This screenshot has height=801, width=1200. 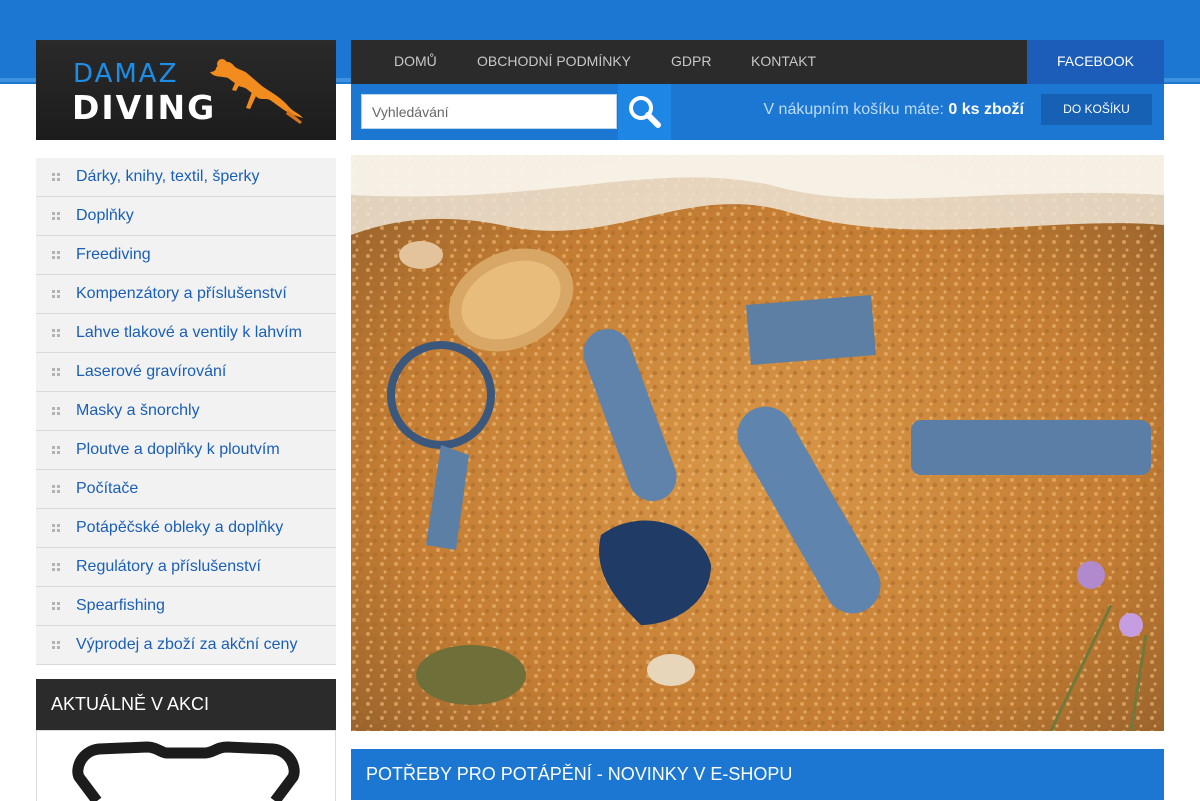 What do you see at coordinates (138, 410) in the screenshot?
I see `sidebar-category-label: Masky a šnorchly` at bounding box center [138, 410].